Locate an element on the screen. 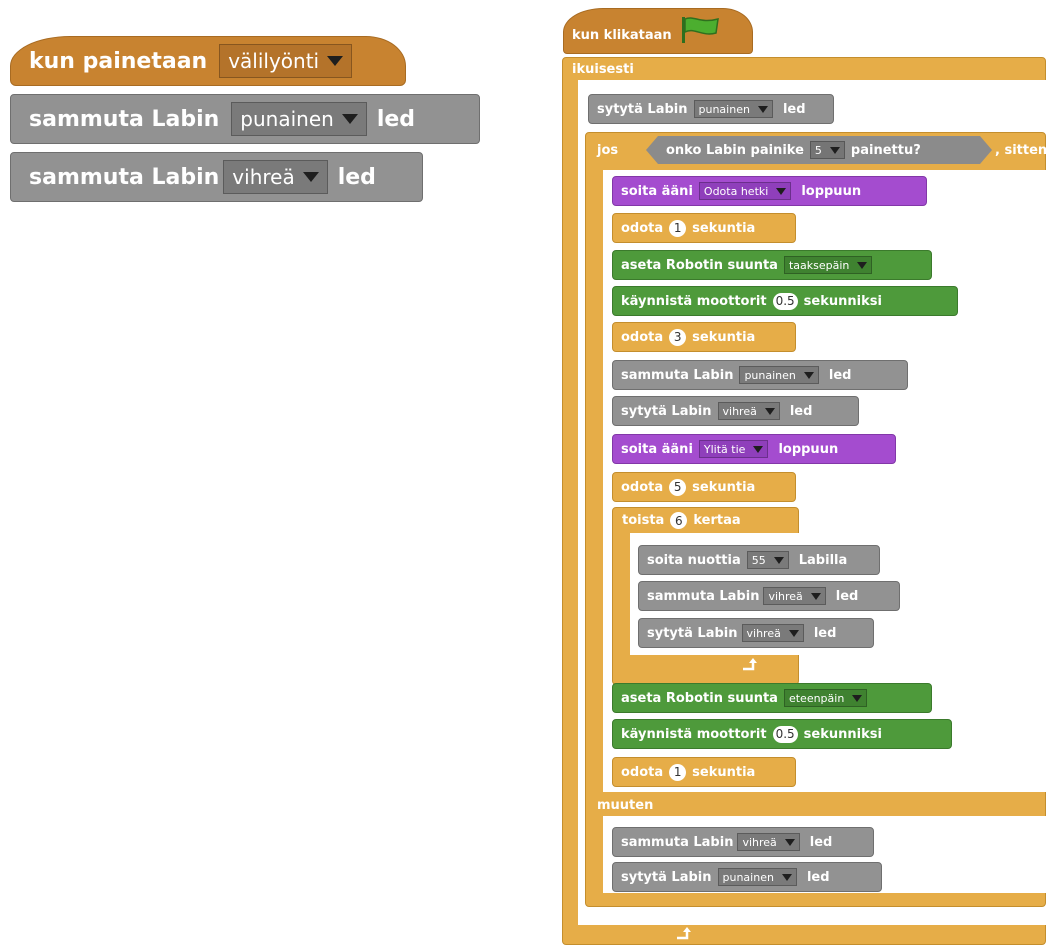 The height and width of the screenshot is (945, 1046). button-number-dropdown: 5 is located at coordinates (827, 150).